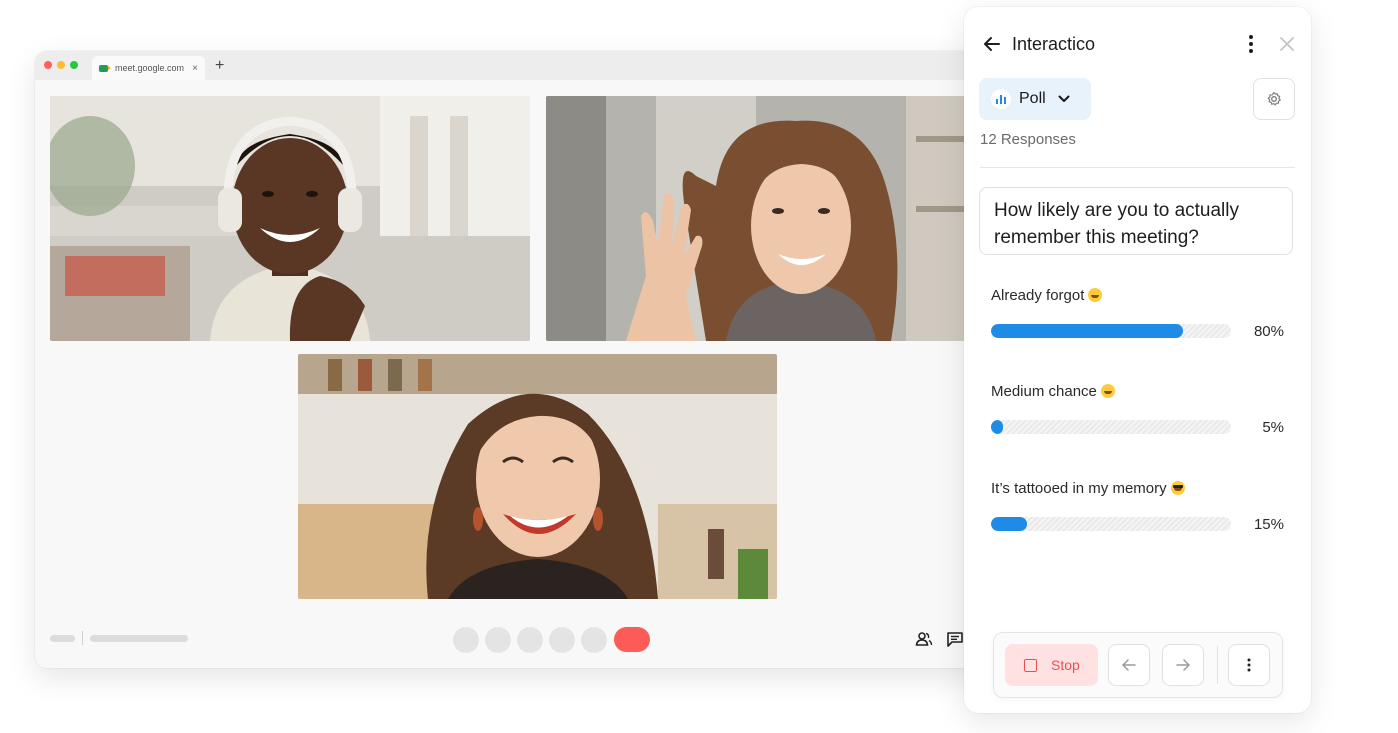  I want to click on sunglasses-emoji-icon, so click(1177, 488).